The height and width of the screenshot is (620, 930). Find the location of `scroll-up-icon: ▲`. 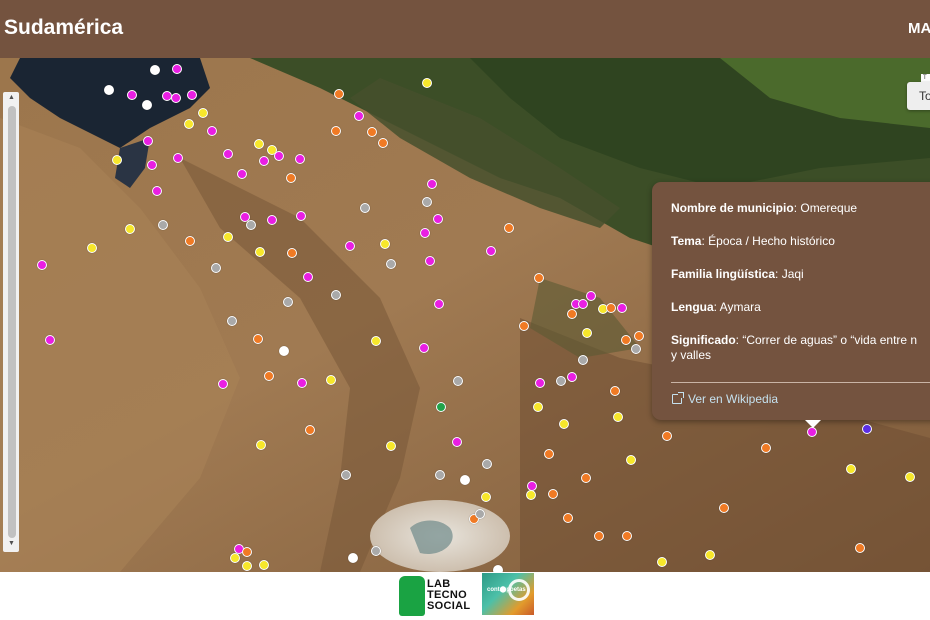

scroll-up-icon: ▲ is located at coordinates (11, 97).